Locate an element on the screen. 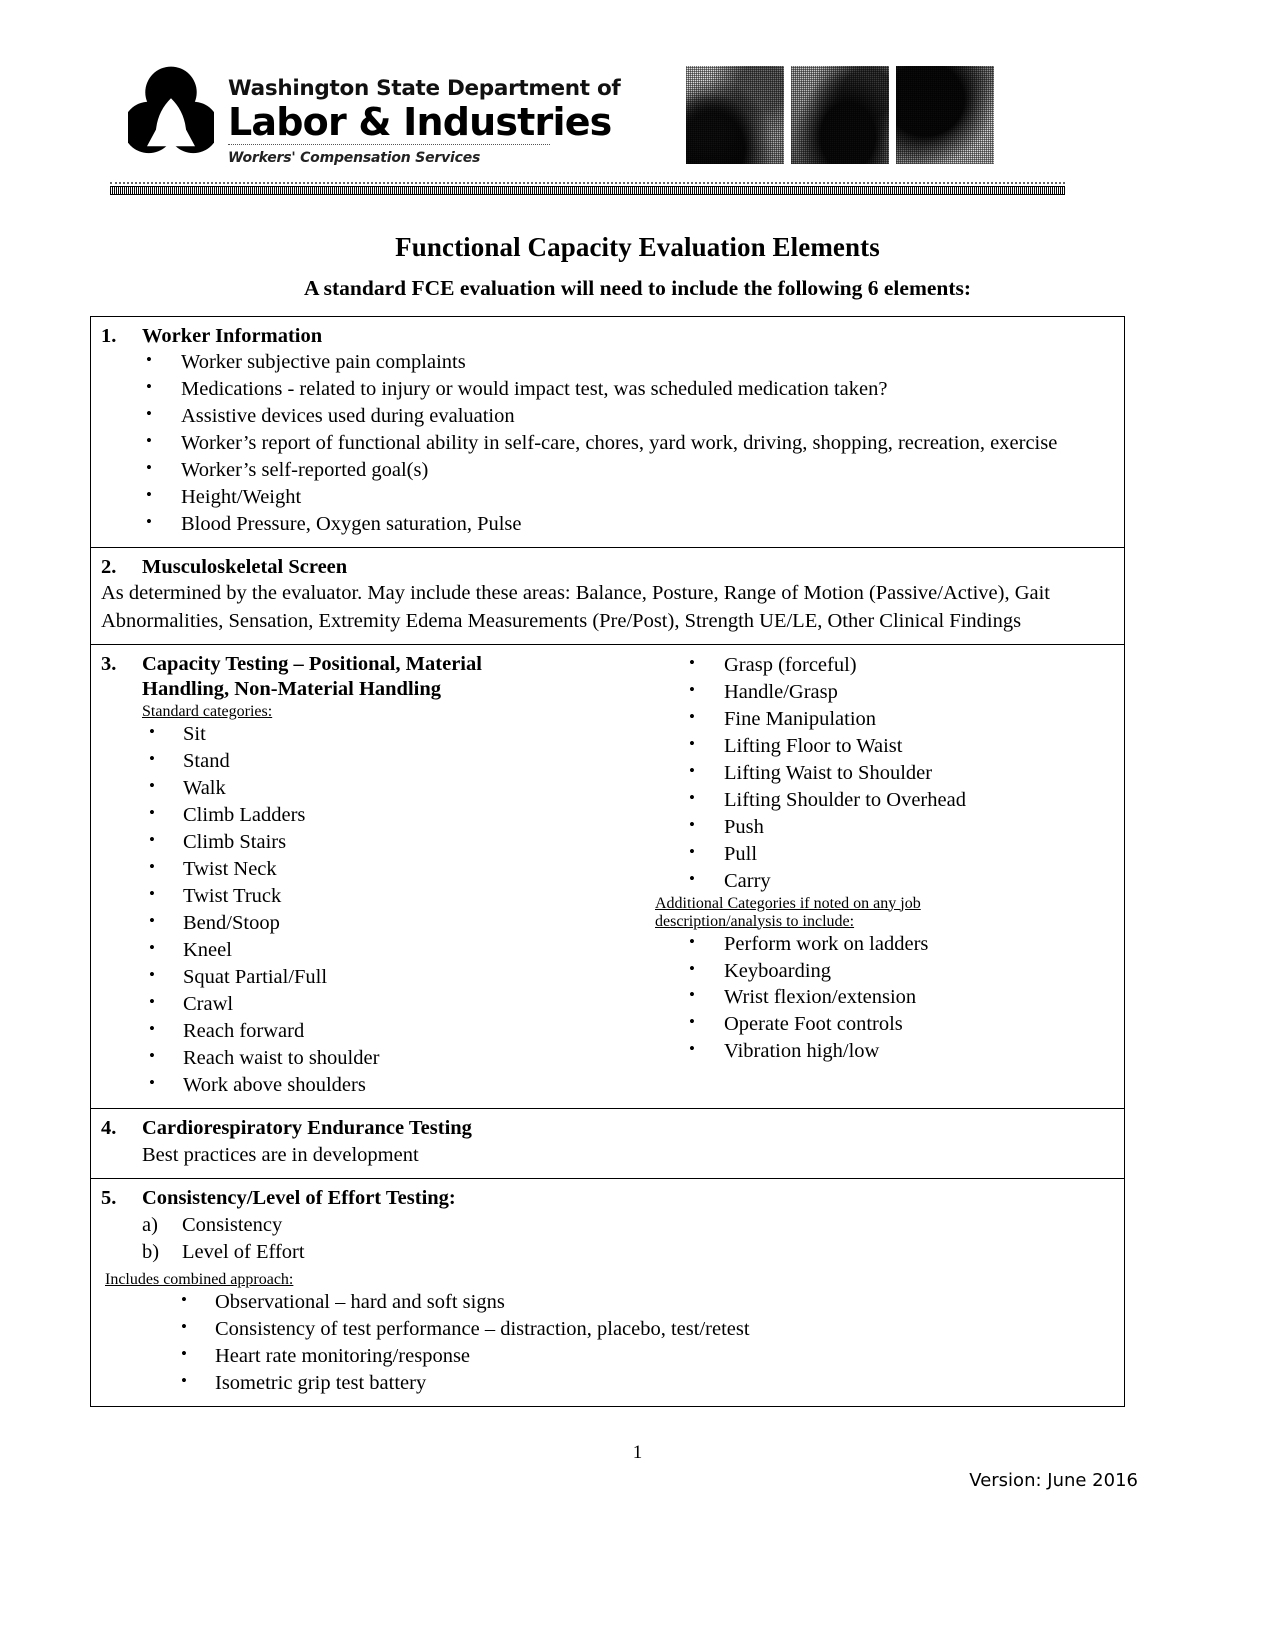  list-item: Pull is located at coordinates (887, 854).